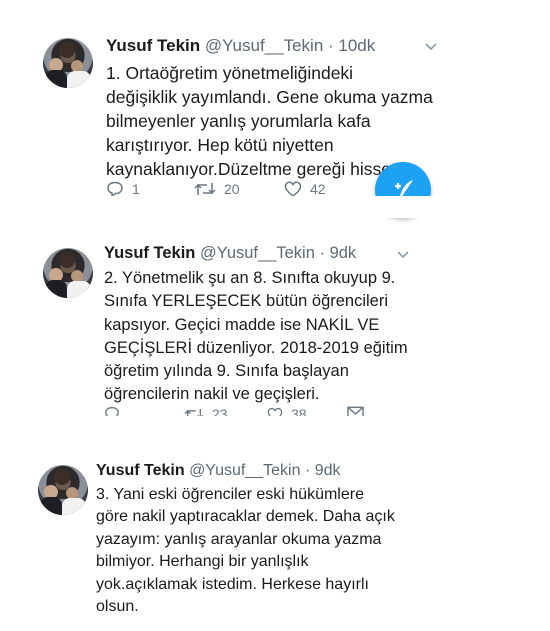  What do you see at coordinates (206, 411) in the screenshot?
I see `retweet-button: 23` at bounding box center [206, 411].